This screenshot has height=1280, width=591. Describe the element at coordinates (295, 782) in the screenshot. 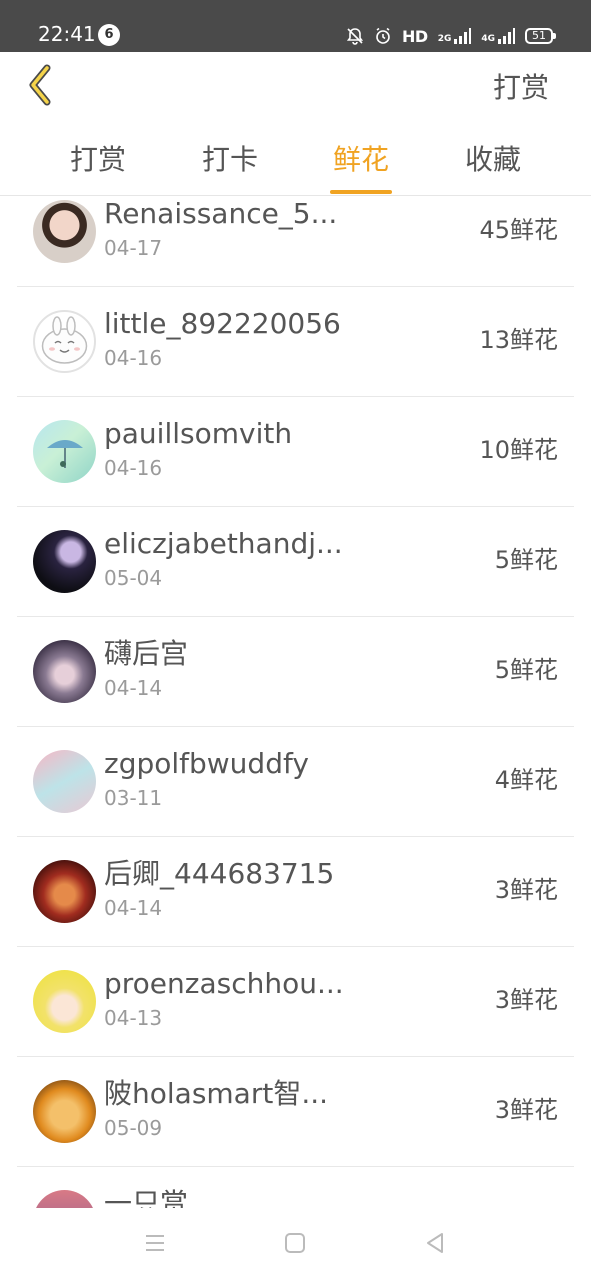

I see `list-item: zgpolfbwuddfy 03-11 4鲜花` at that location.